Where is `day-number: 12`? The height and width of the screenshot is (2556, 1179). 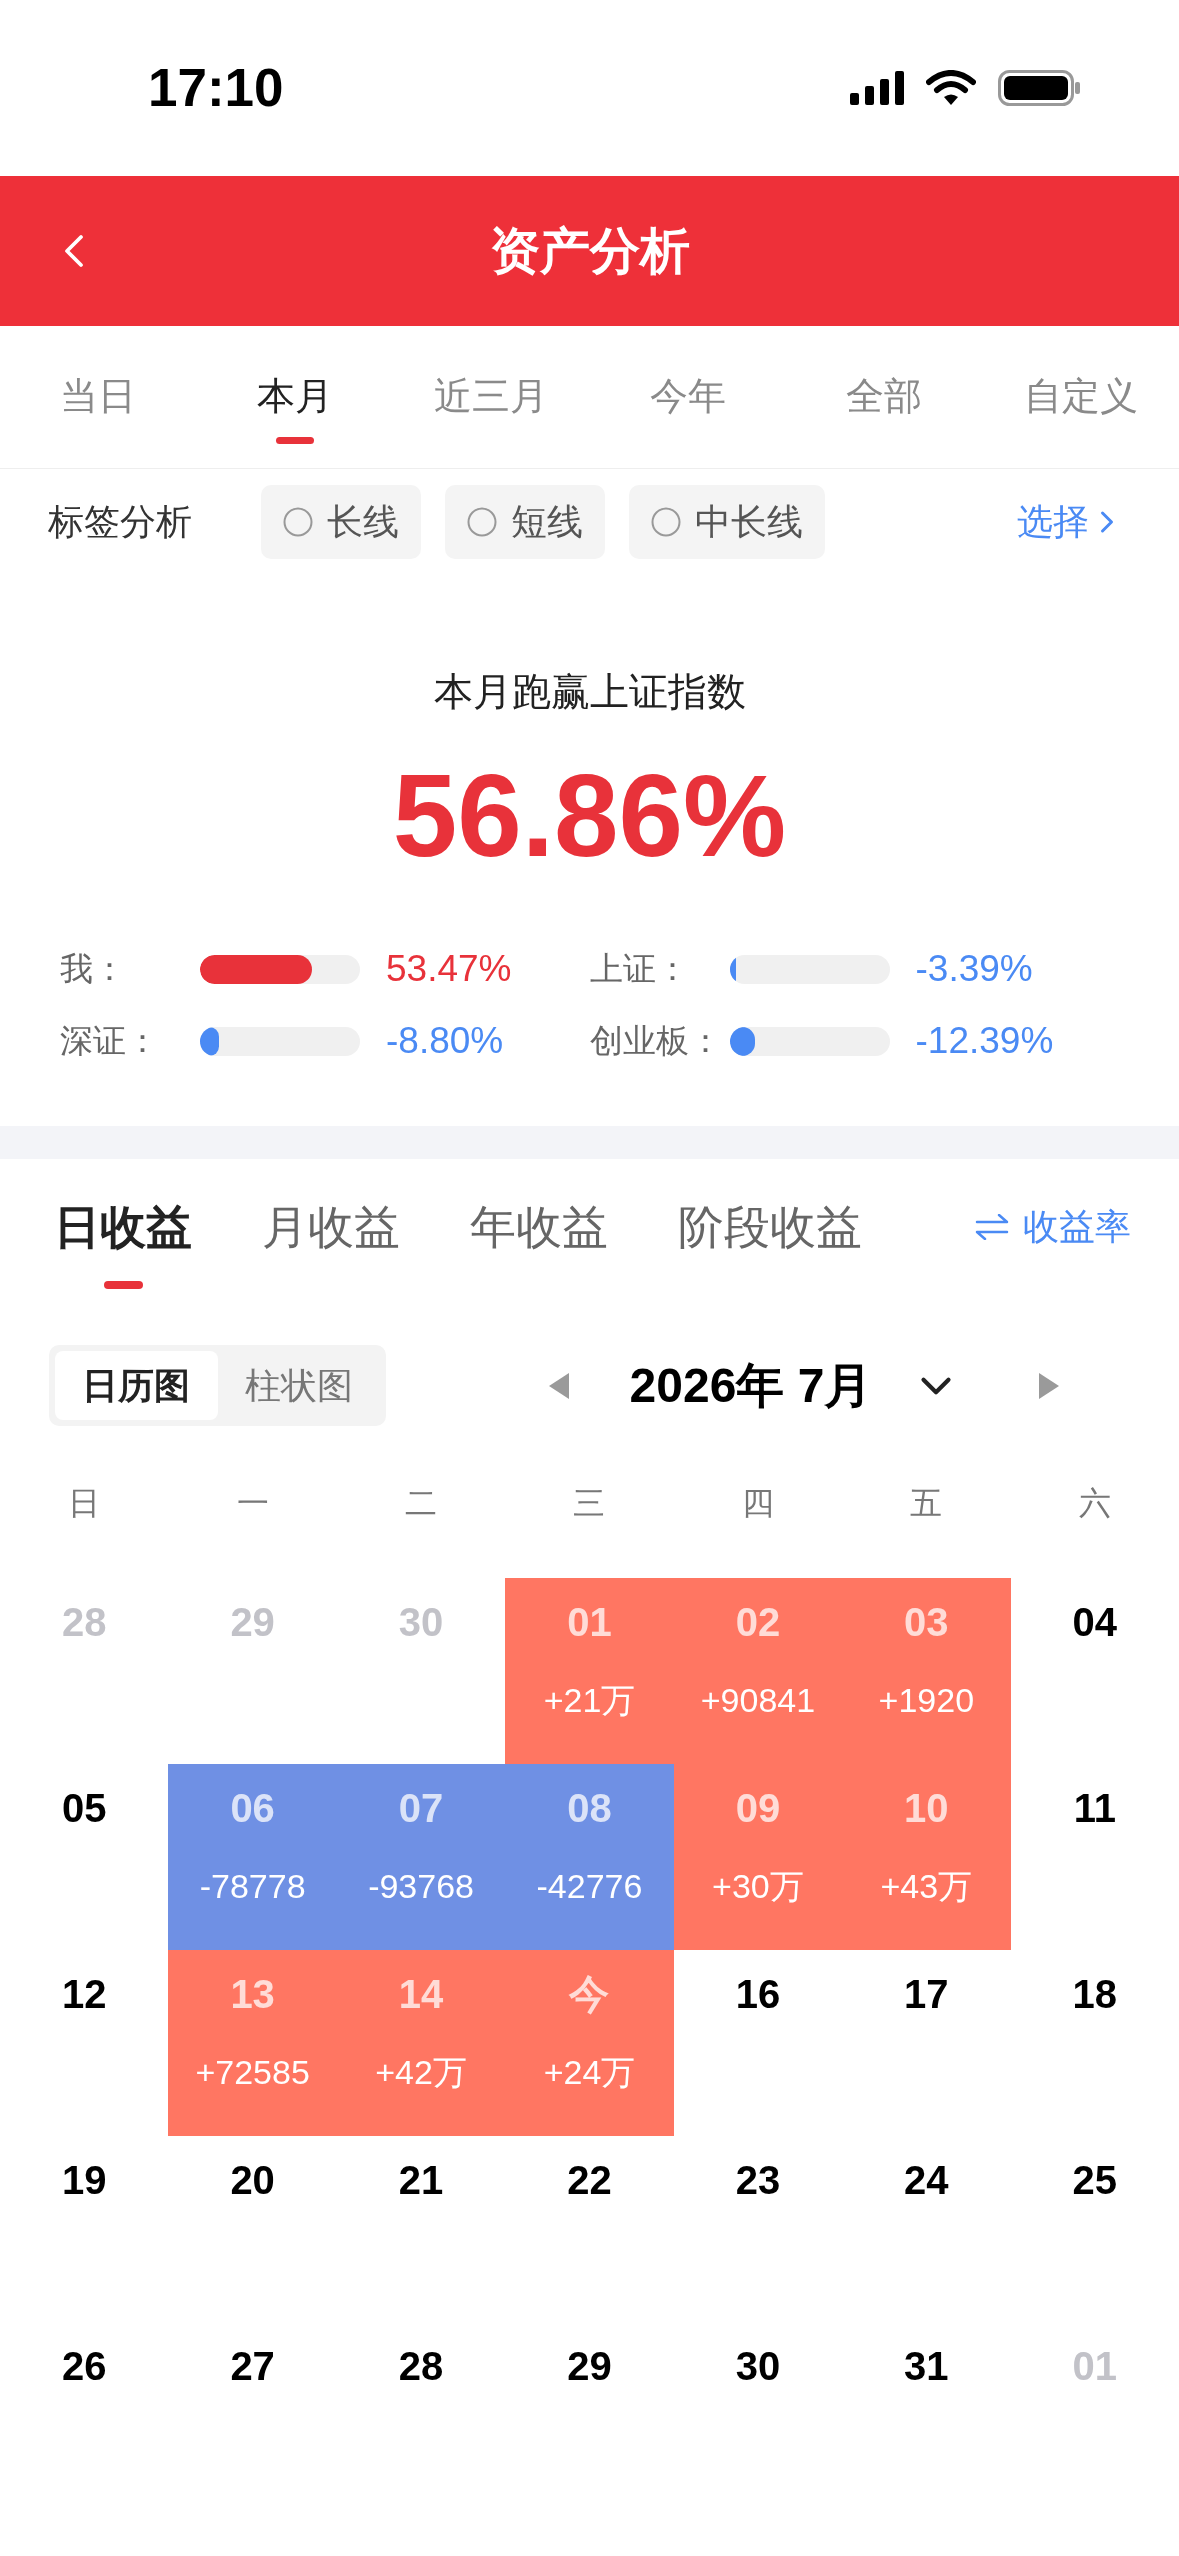 day-number: 12 is located at coordinates (84, 1994).